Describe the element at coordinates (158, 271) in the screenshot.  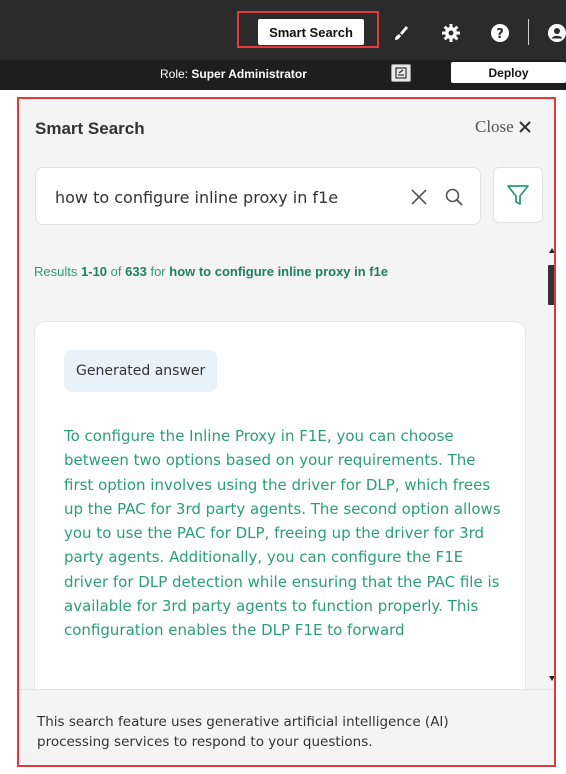
I see `results-for: for` at that location.